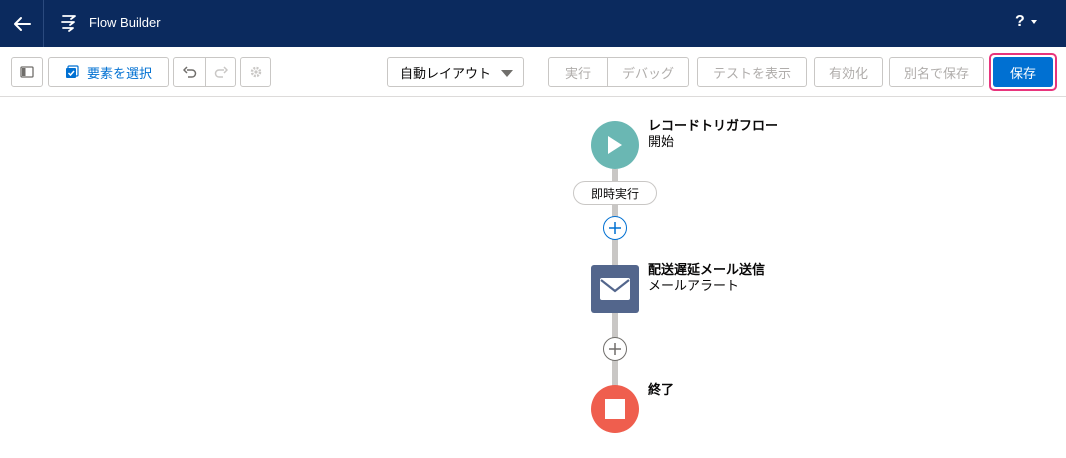  I want to click on action-node-title: 配送遅延メール送信, so click(707, 269).